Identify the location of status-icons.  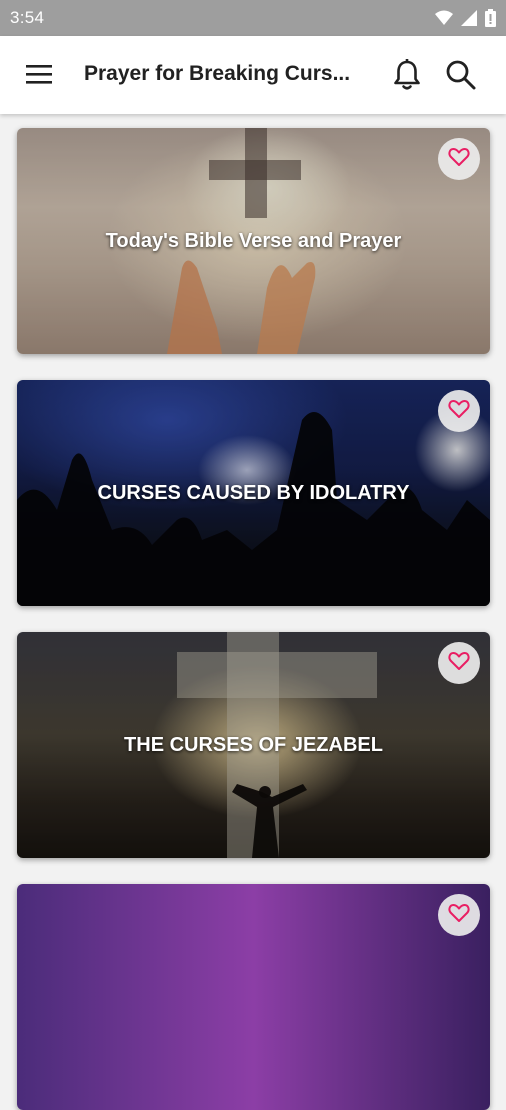
(465, 18).